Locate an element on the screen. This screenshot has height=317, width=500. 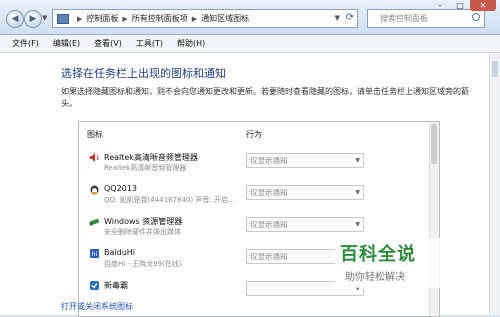
page-title: 选择在任务栏上出现的图标和通知 is located at coordinates (143, 73).